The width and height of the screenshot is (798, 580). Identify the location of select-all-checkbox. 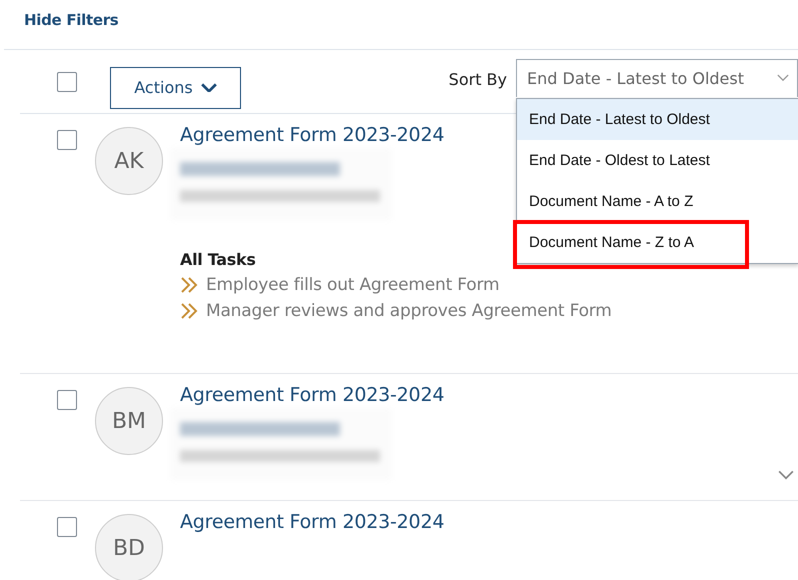
(67, 82).